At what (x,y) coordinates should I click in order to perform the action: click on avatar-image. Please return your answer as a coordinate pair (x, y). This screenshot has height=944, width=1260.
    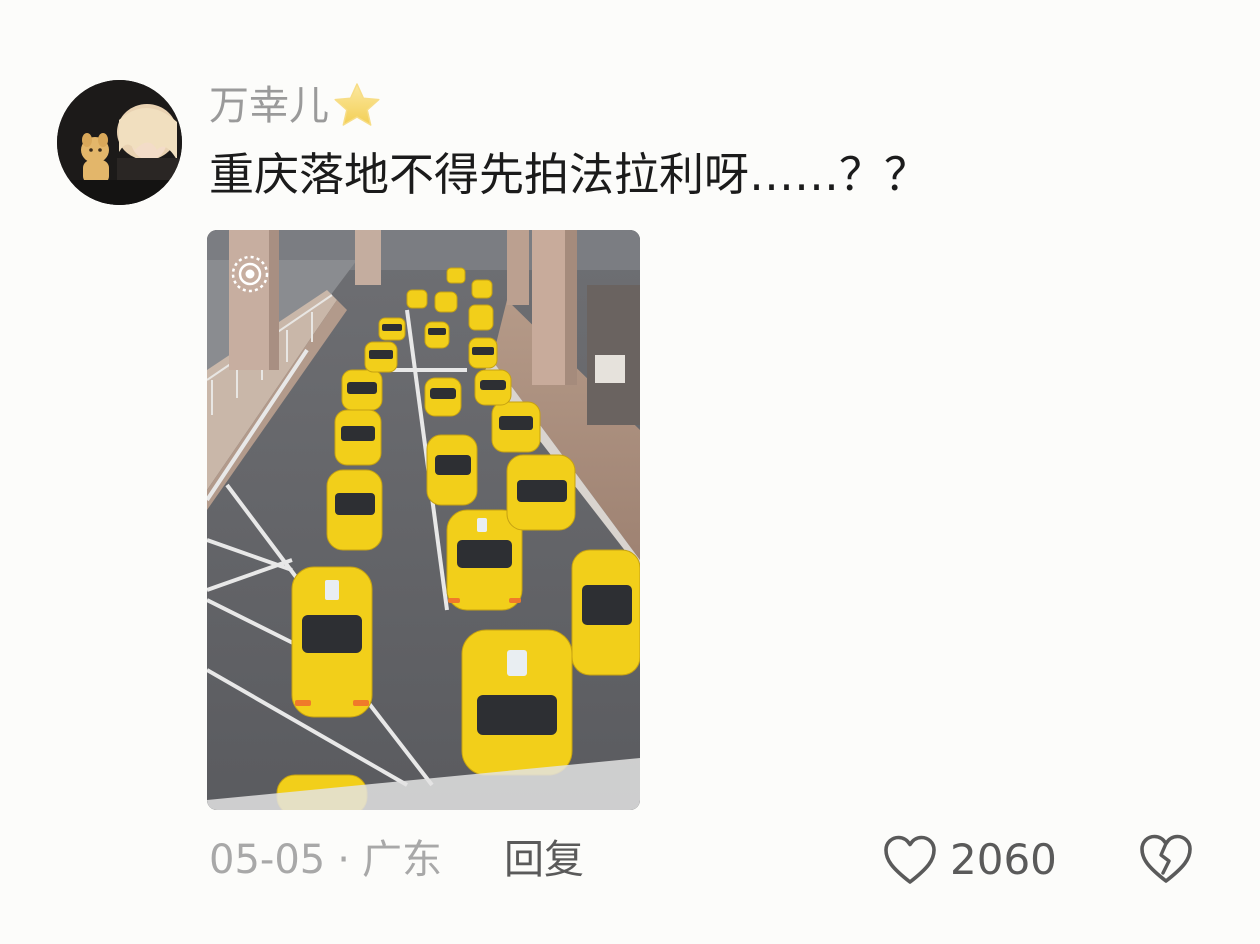
    Looking at the image, I should click on (119, 142).